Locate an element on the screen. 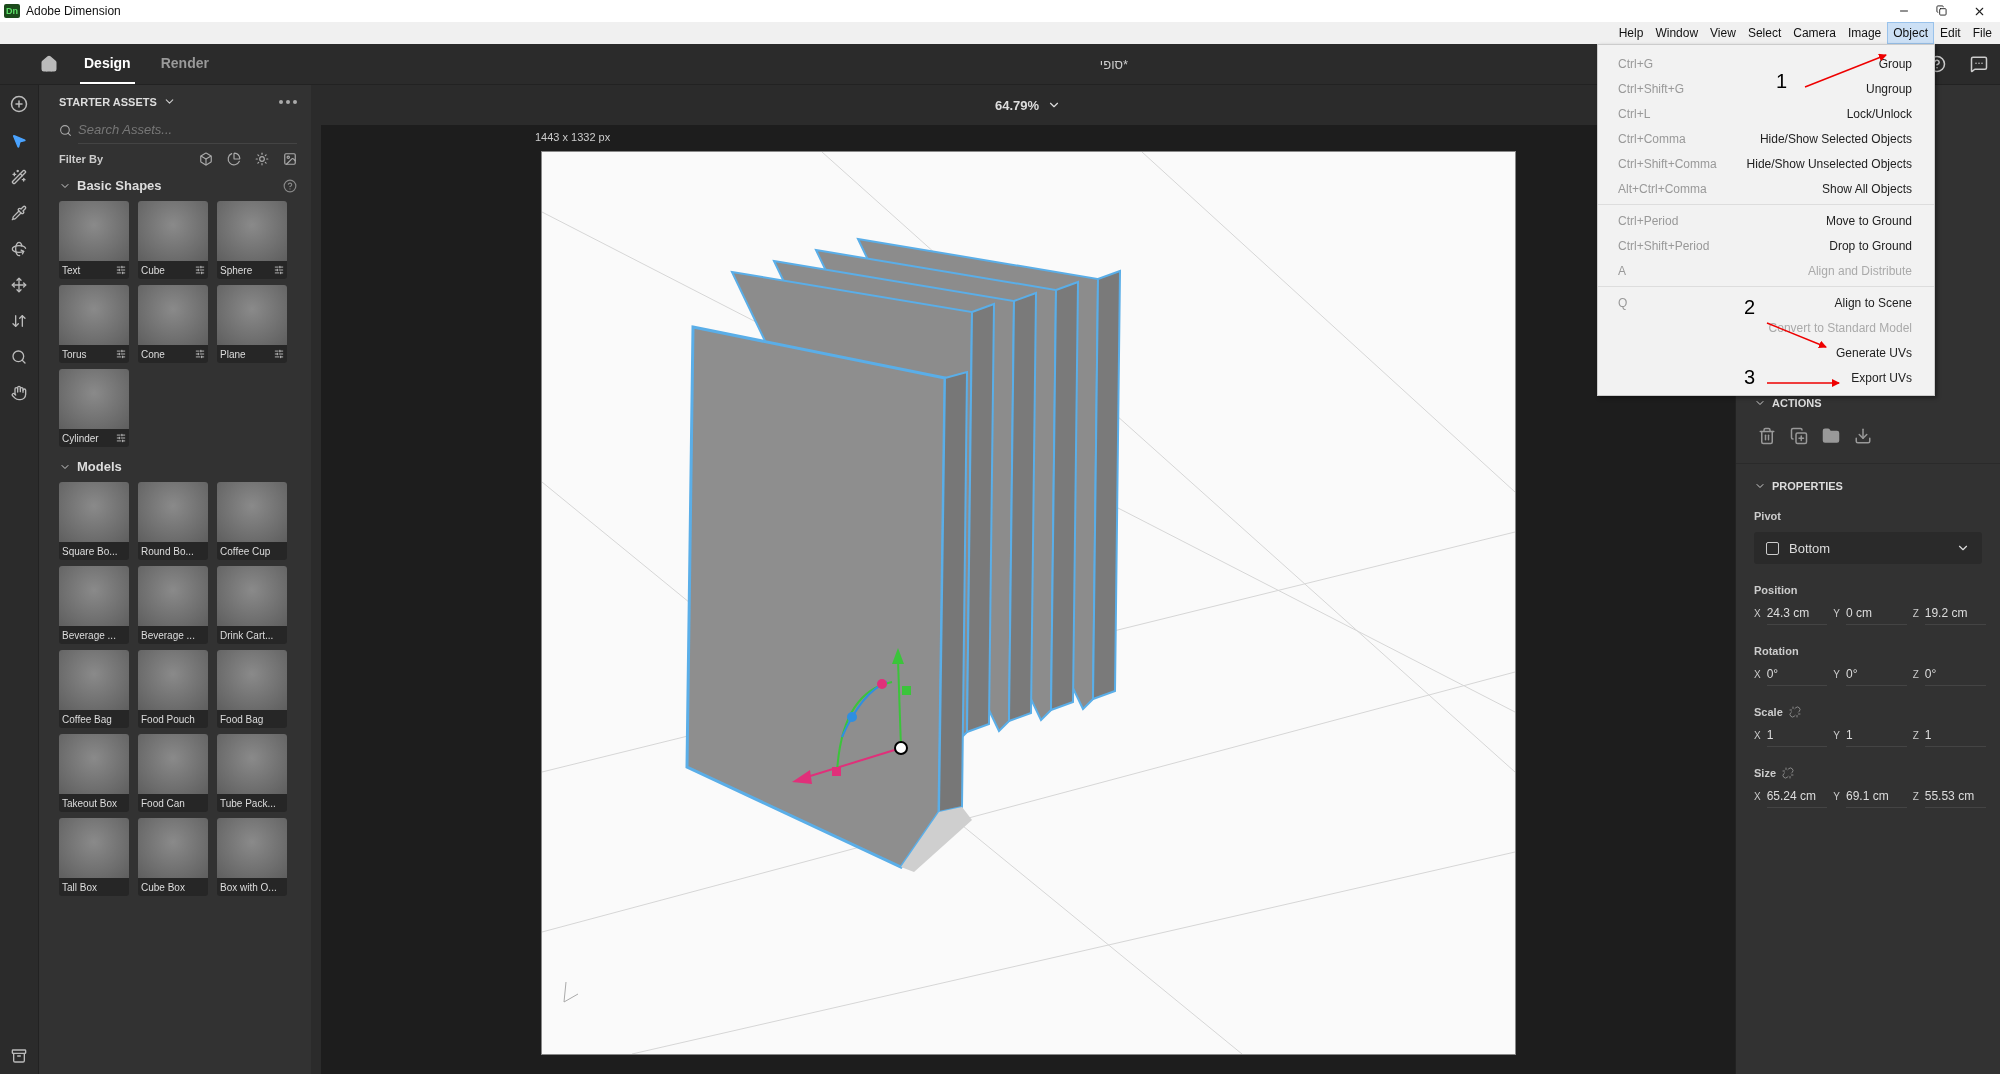 This screenshot has height=1074, width=2000. value-field: 24.3 cm is located at coordinates (1797, 613).